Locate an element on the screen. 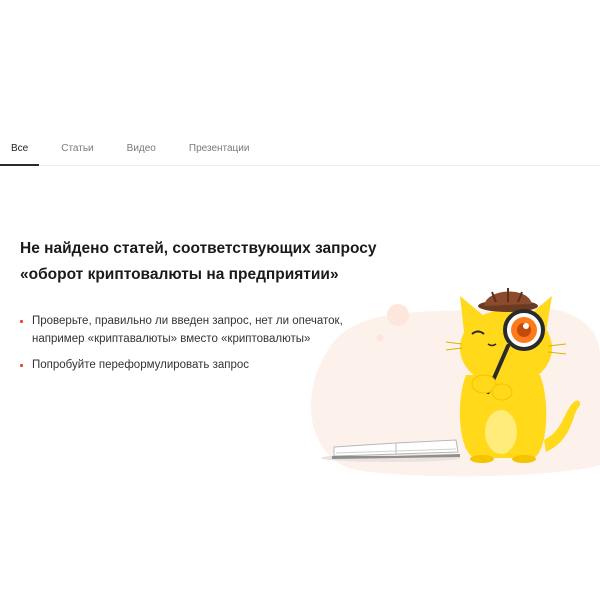  tab-articles: Статьи is located at coordinates (77, 148).